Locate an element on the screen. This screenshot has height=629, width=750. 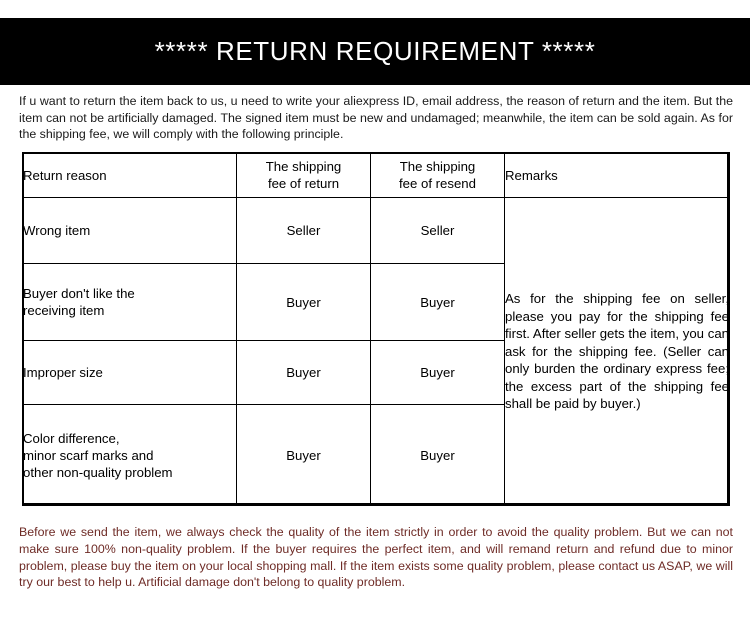
header-shipping-fee-resend: The shipping fee of resend is located at coordinates (437, 175).